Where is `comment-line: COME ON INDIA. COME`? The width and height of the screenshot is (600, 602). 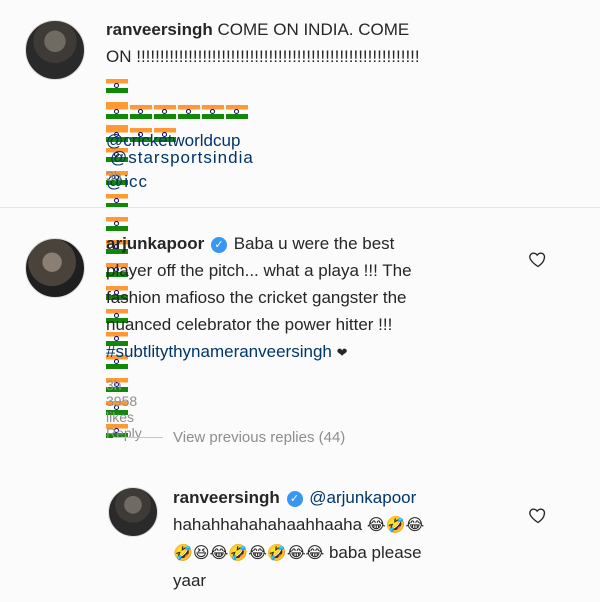 comment-line: COME ON INDIA. COME is located at coordinates (313, 29).